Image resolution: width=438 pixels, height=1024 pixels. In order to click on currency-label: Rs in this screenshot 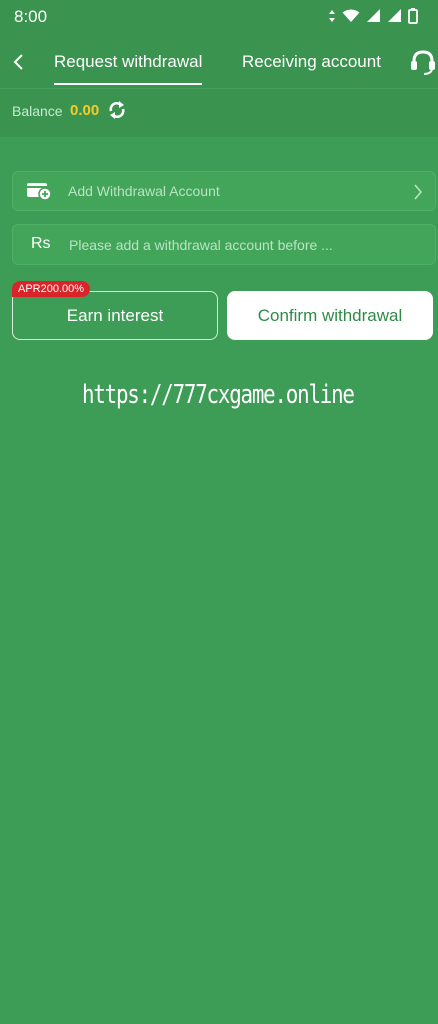, I will do `click(41, 243)`.